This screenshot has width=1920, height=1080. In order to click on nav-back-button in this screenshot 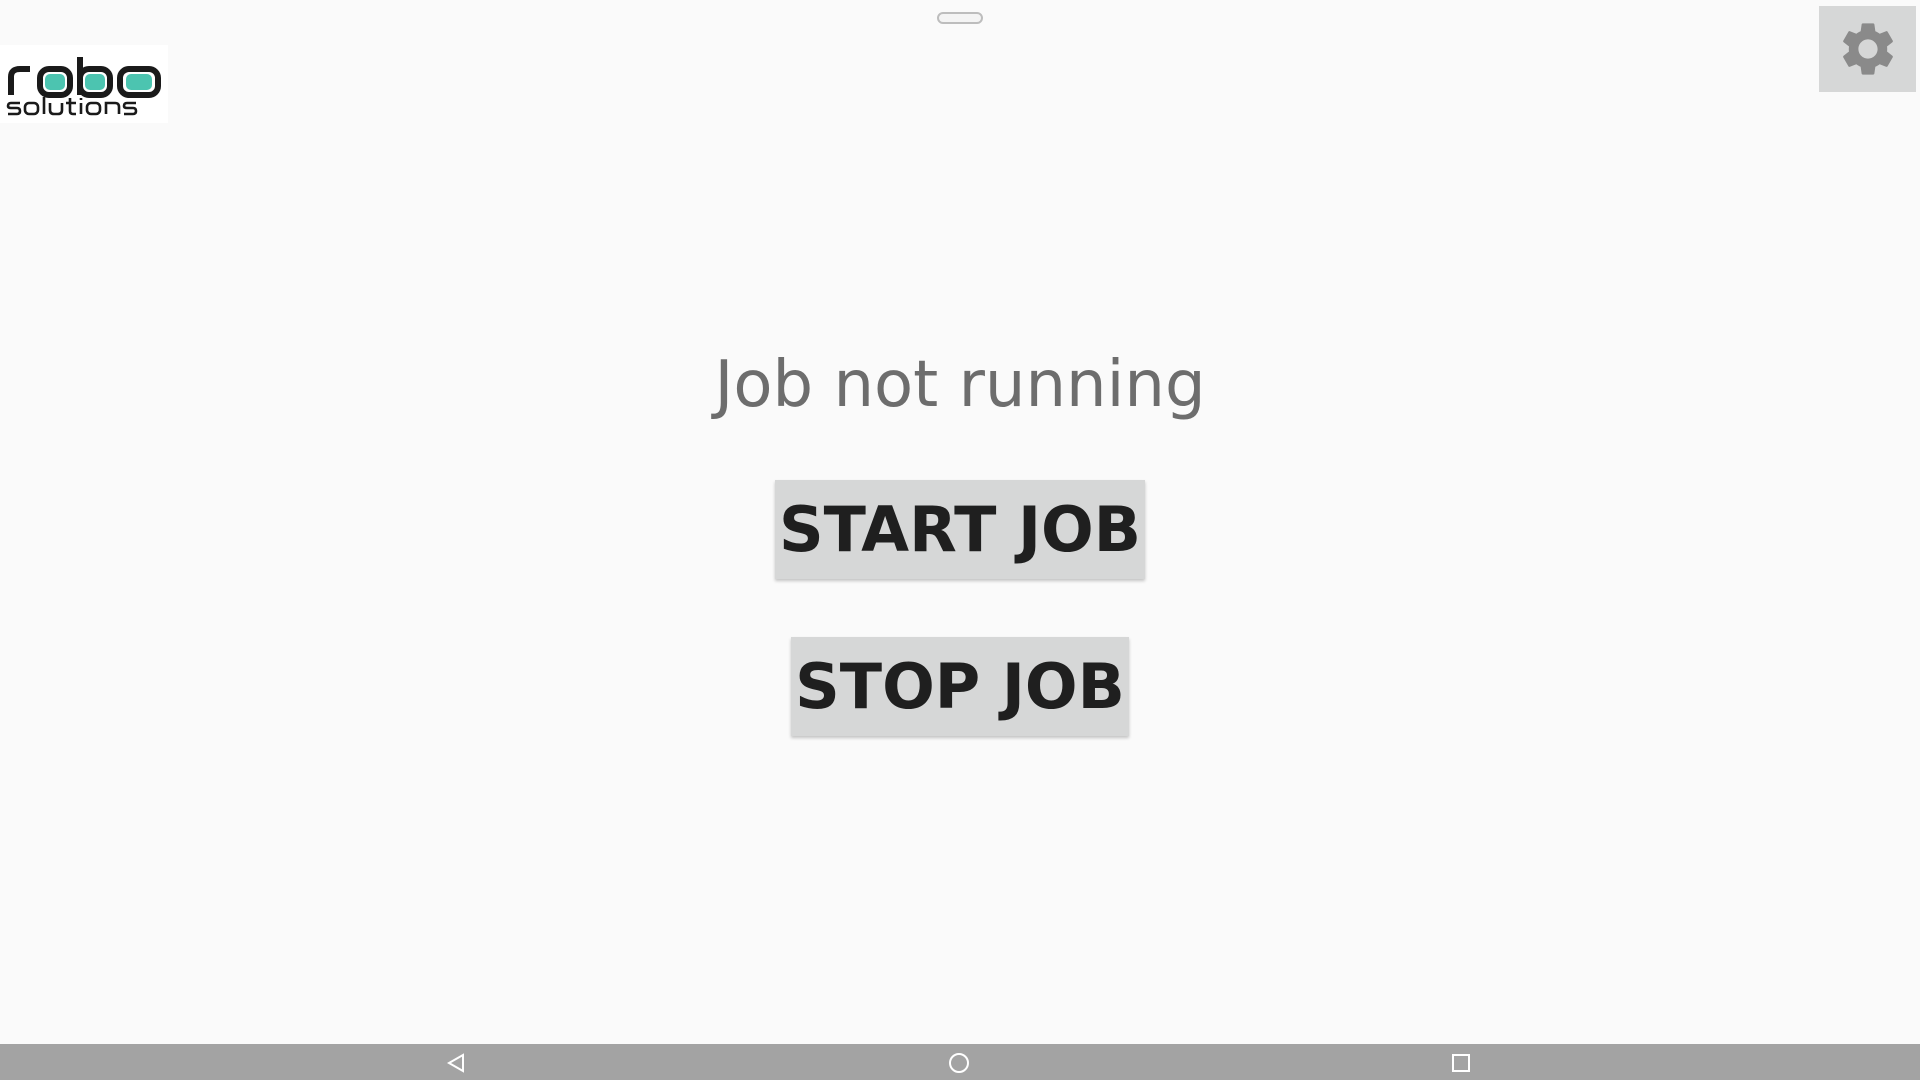, I will do `click(456, 1063)`.